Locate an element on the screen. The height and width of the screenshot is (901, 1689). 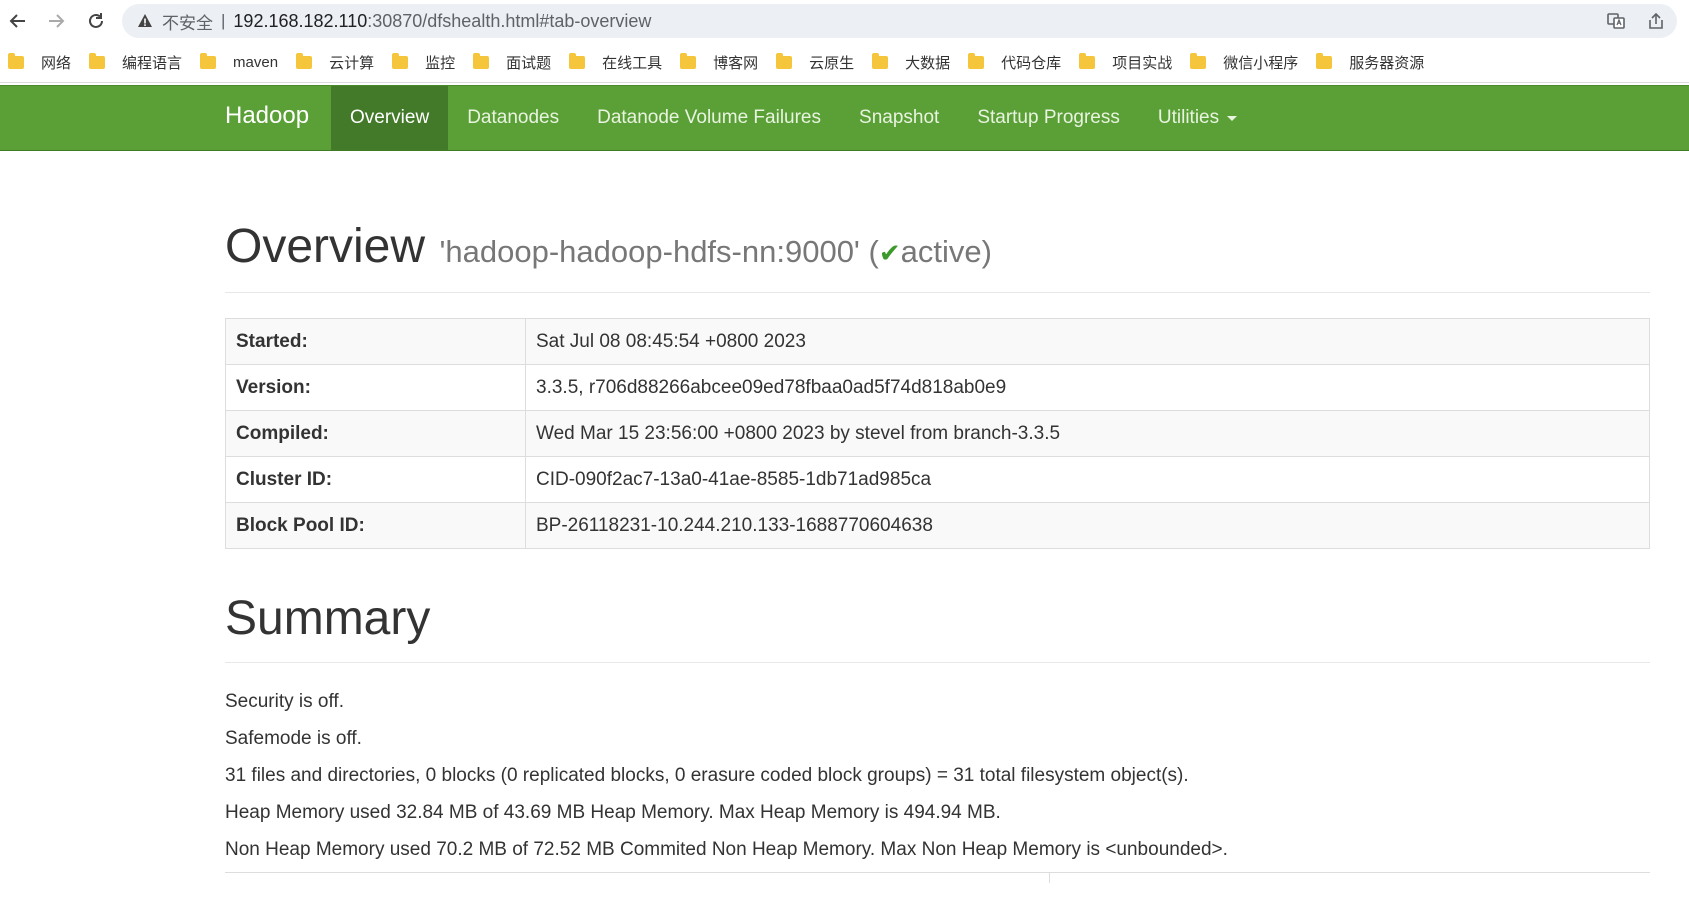
table-row: Started: Sat Jul 08 08:45:54 +0800 2023 is located at coordinates (937, 341).